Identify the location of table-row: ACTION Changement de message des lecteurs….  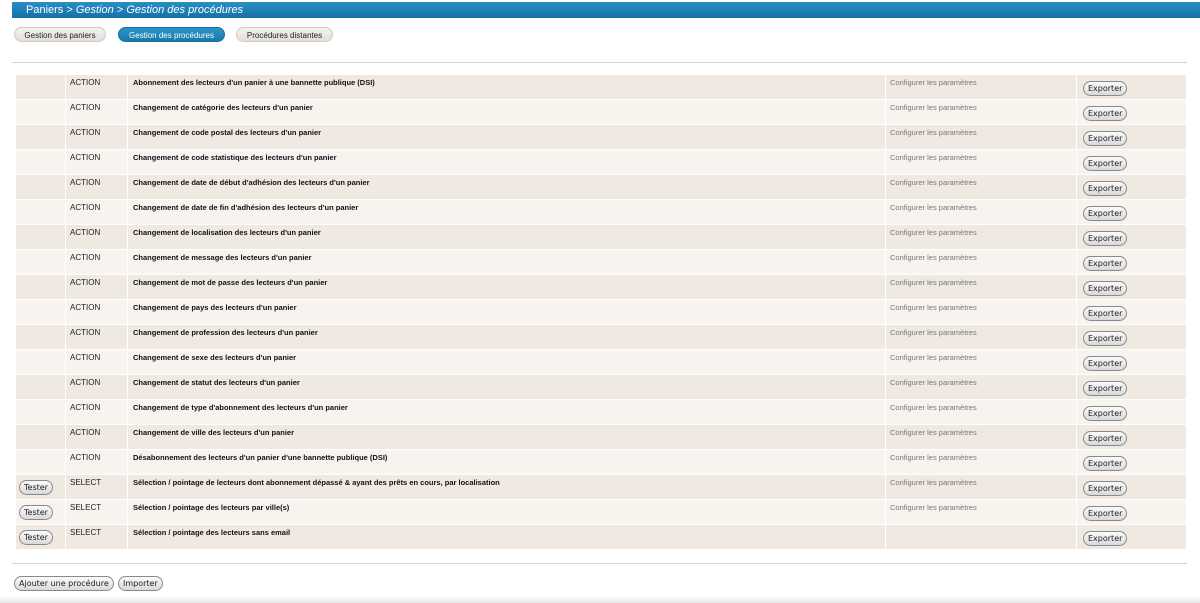
(601, 262).